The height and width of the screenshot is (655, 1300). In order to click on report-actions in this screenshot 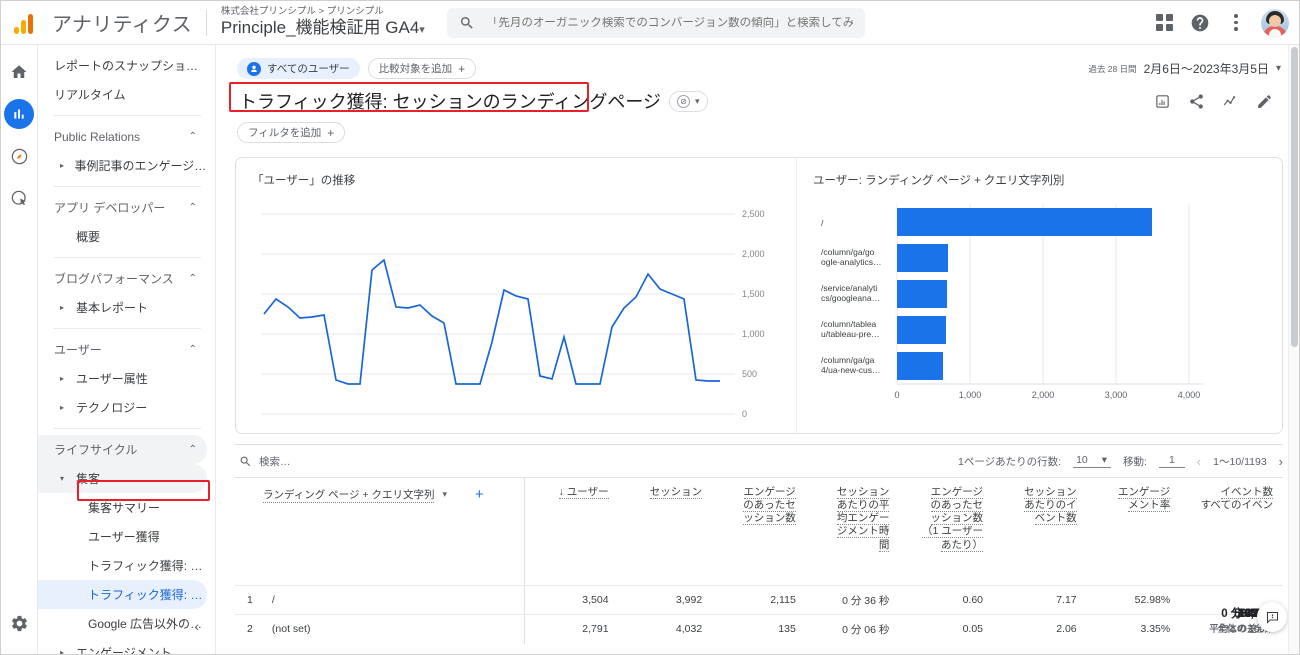, I will do `click(1217, 101)`.